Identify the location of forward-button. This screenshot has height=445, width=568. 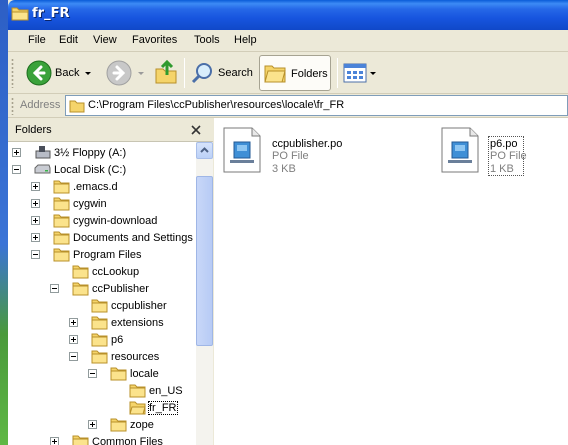
(125, 73).